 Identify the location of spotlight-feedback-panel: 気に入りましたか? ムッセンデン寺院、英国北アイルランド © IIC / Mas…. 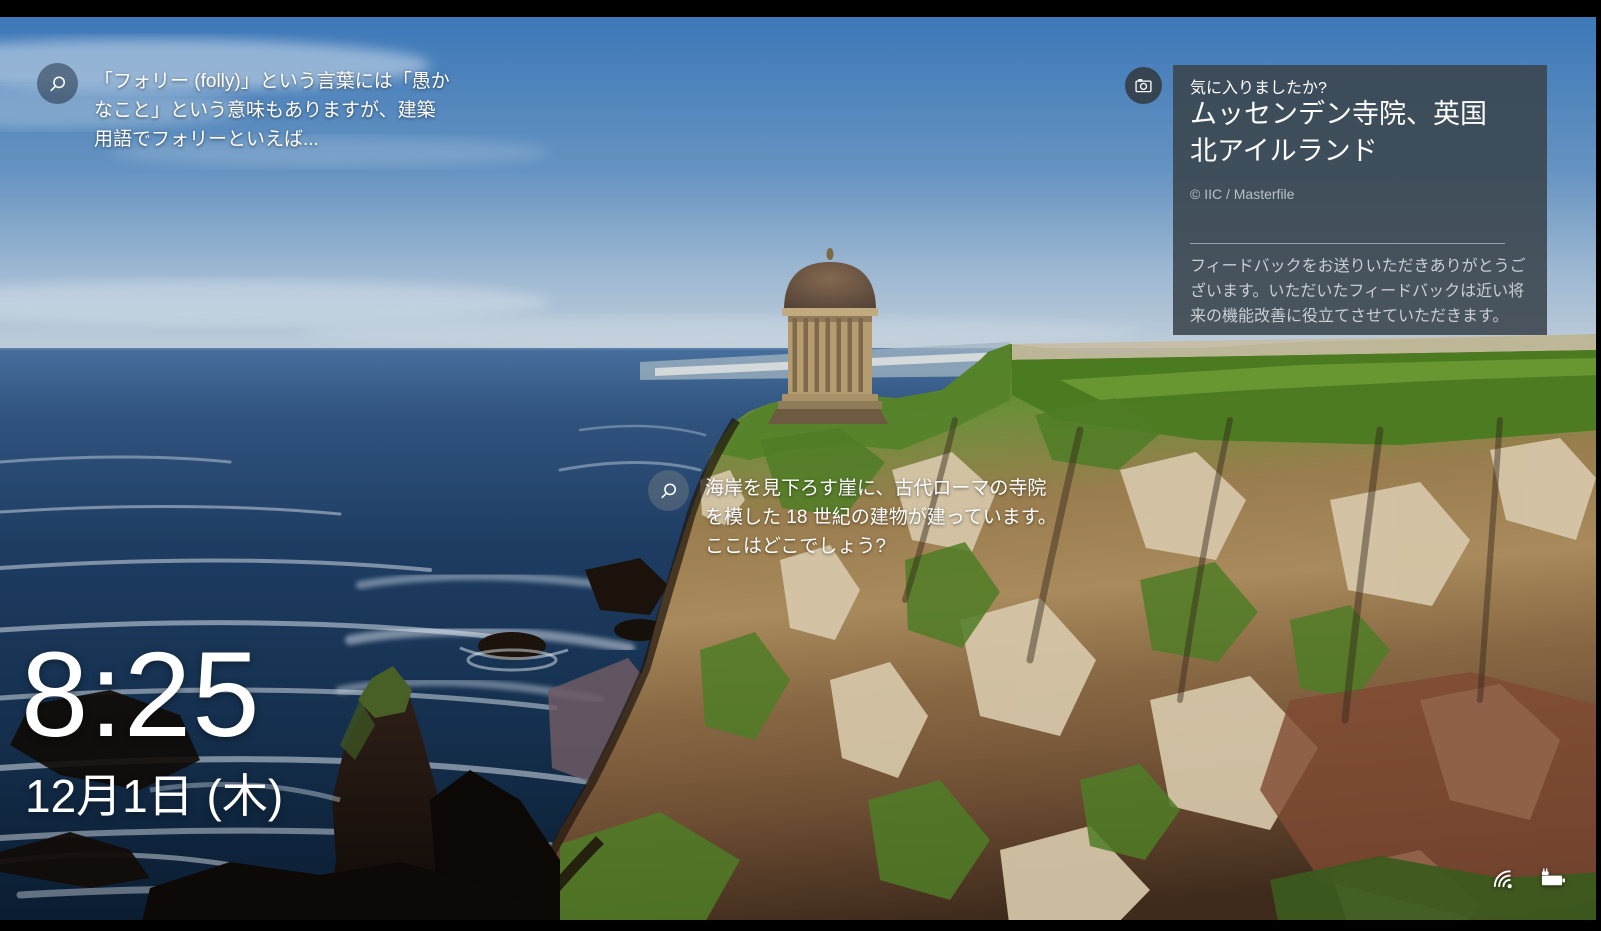
(1360, 200).